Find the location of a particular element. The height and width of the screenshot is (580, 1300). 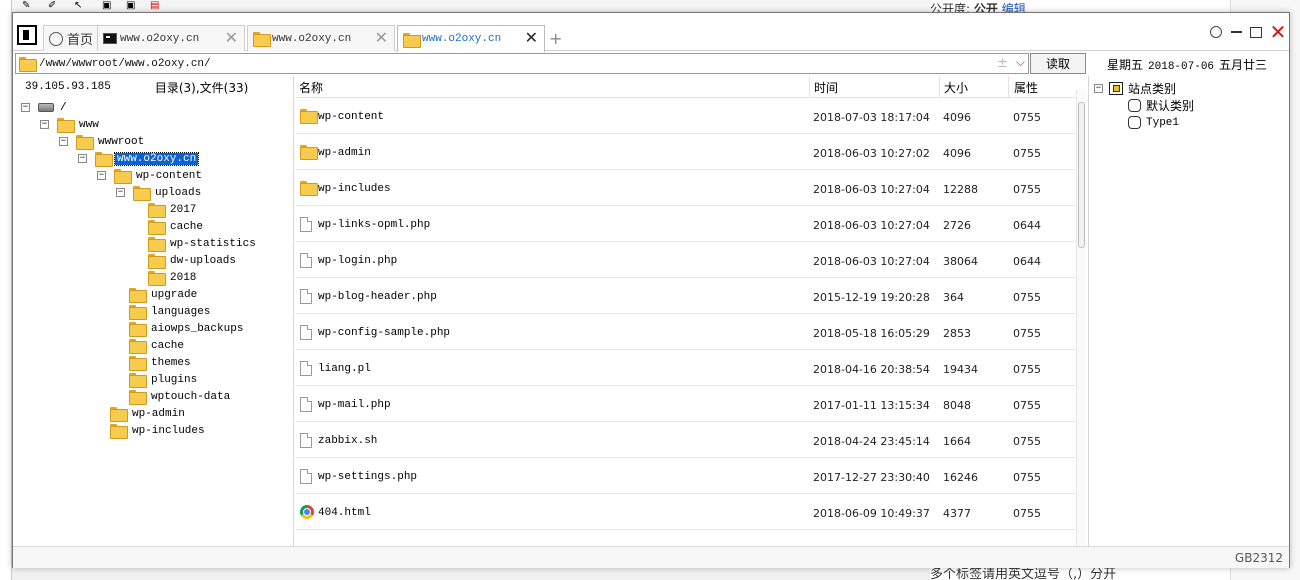

file-list-header: 名称 时间 大小 属性 is located at coordinates (685, 87).